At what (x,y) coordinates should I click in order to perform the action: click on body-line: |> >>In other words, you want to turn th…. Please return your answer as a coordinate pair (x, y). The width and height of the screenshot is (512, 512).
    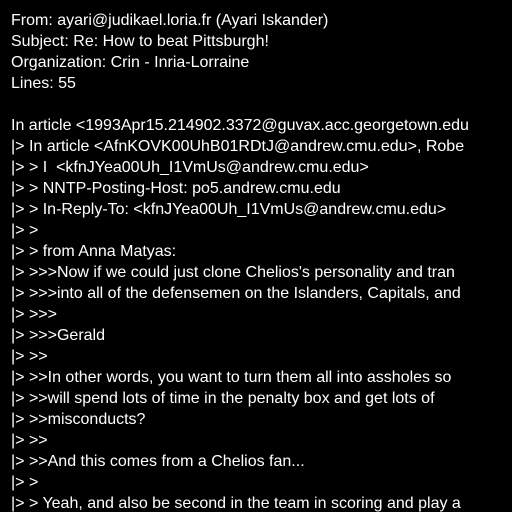
    Looking at the image, I should click on (231, 377).